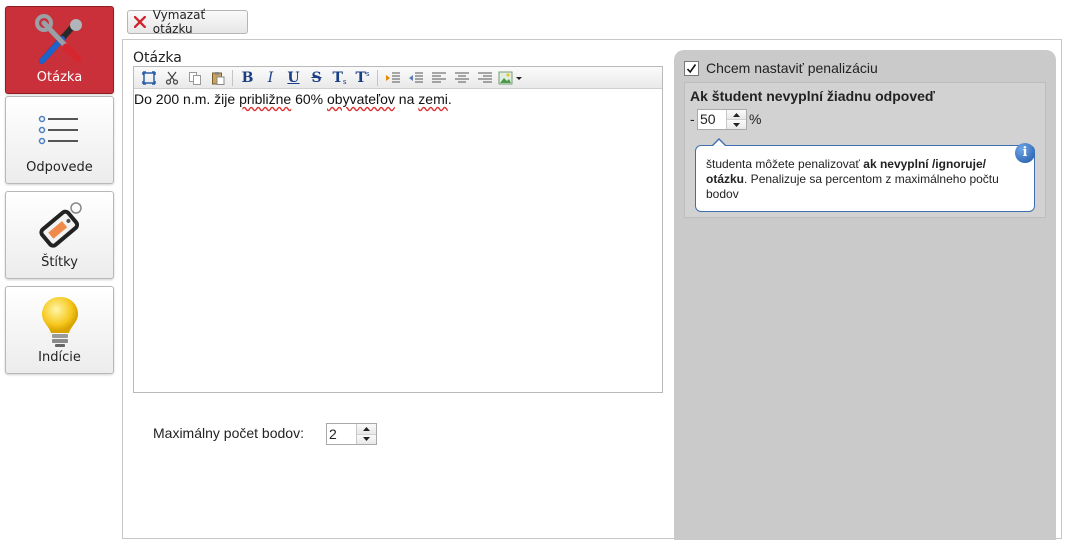 The width and height of the screenshot is (1070, 540). I want to click on superscript-icon: Ts, so click(362, 78).